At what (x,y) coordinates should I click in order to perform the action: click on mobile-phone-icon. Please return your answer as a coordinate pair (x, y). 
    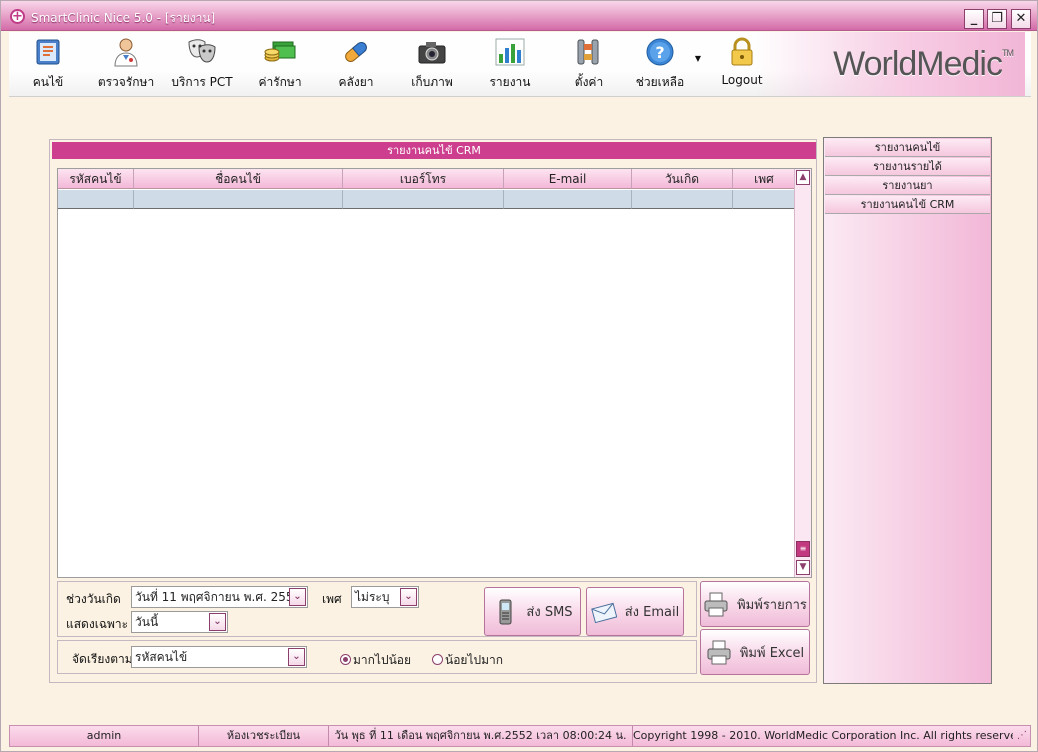
    Looking at the image, I should click on (505, 611).